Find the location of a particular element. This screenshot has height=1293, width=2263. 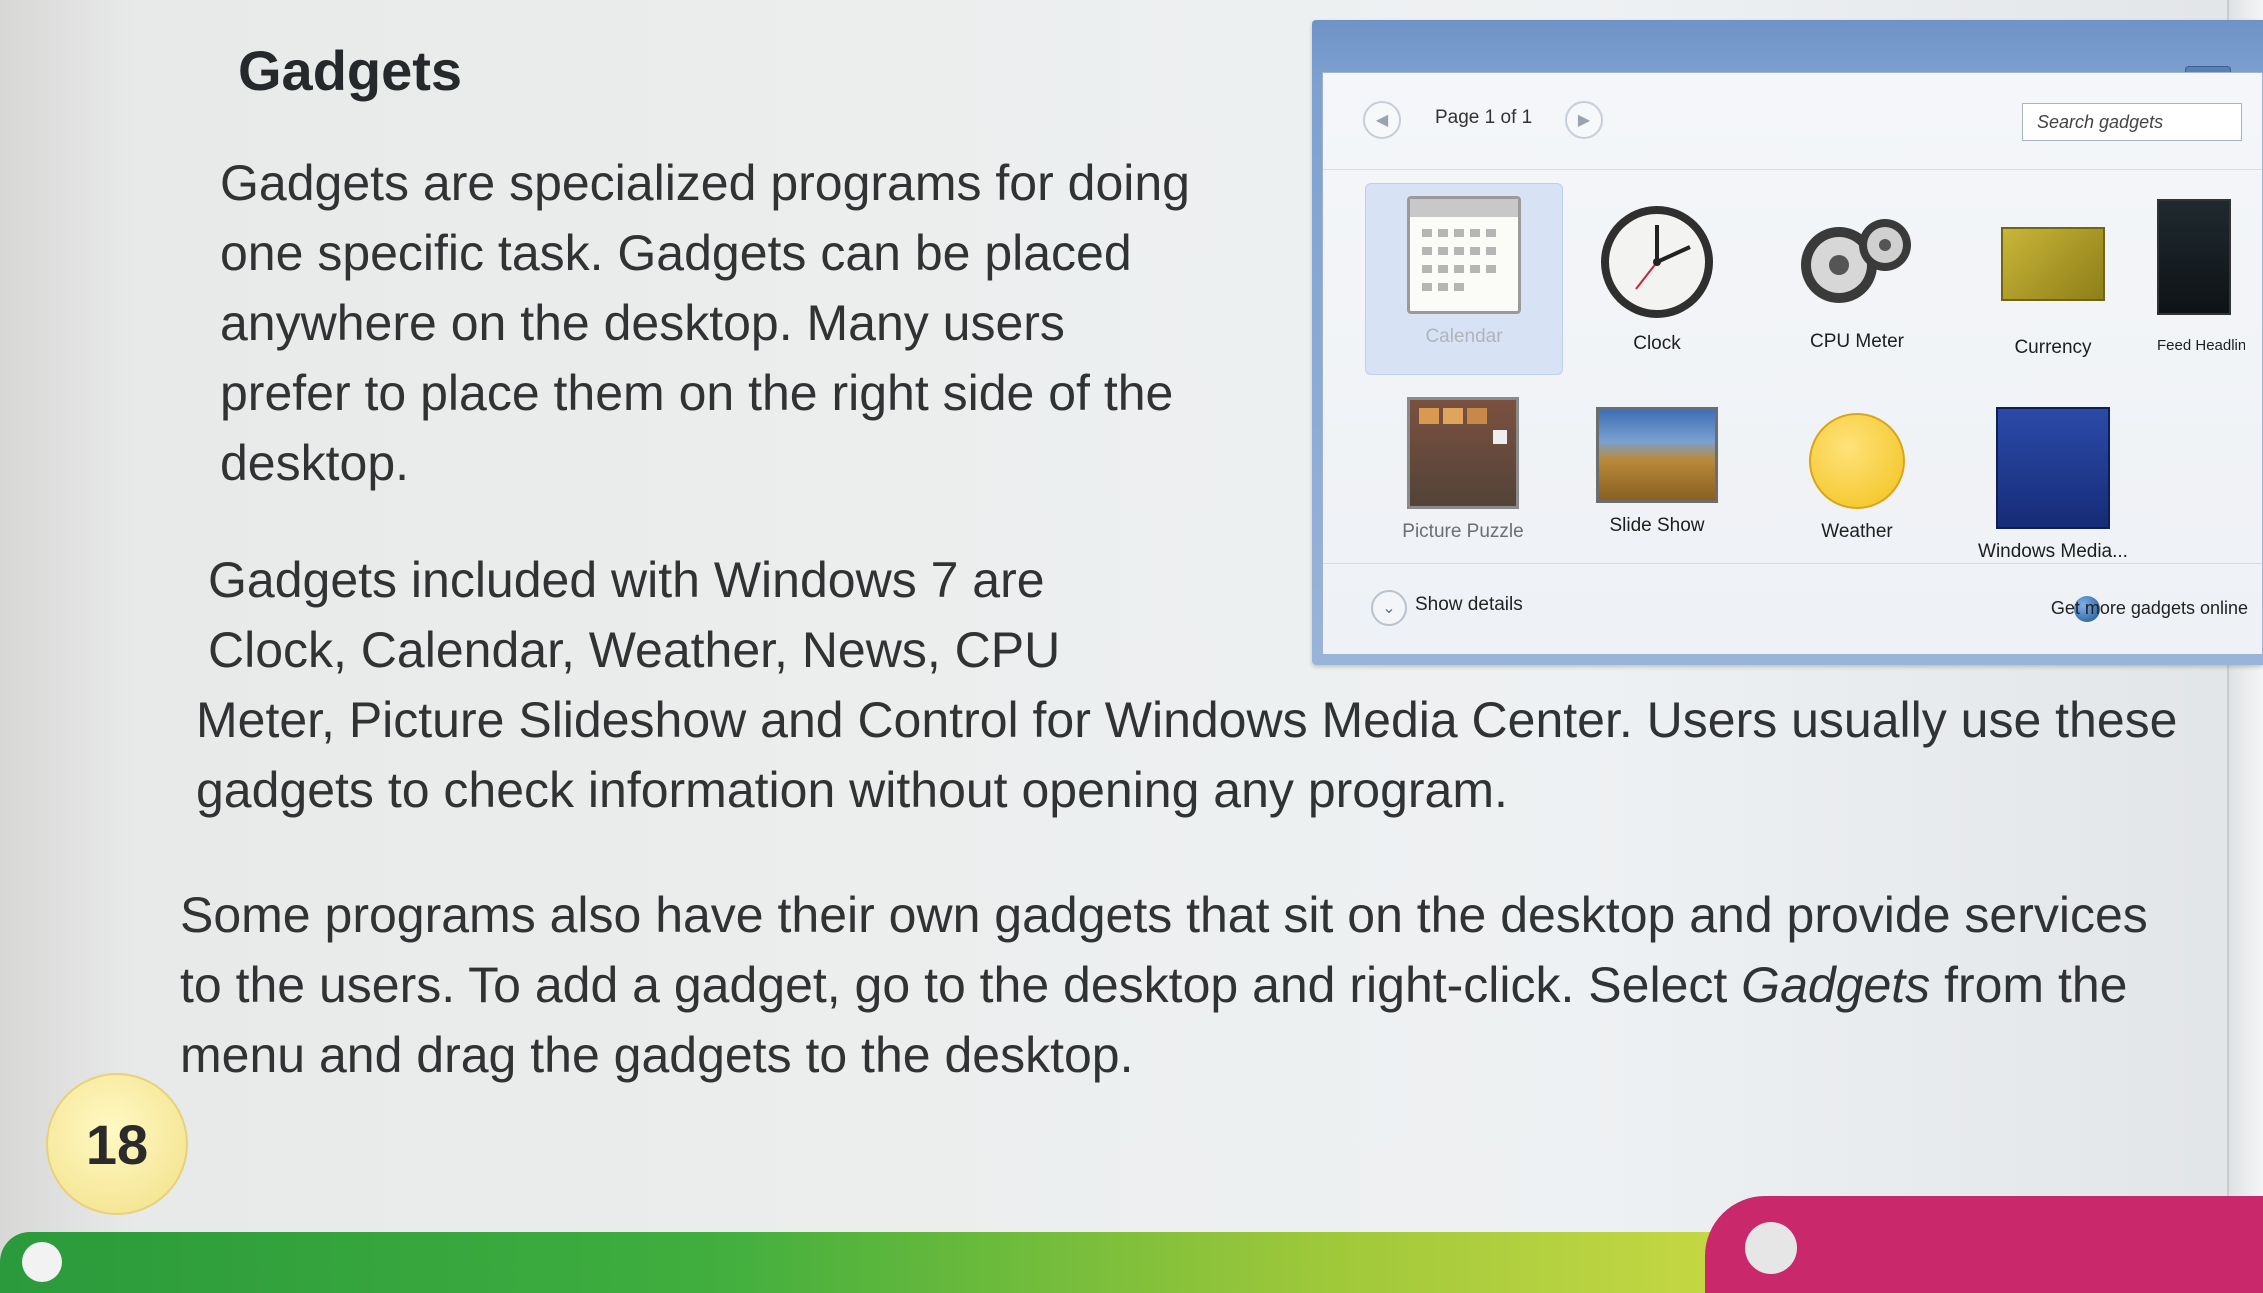

chevron-down-icon: ⌄ is located at coordinates (1389, 608).